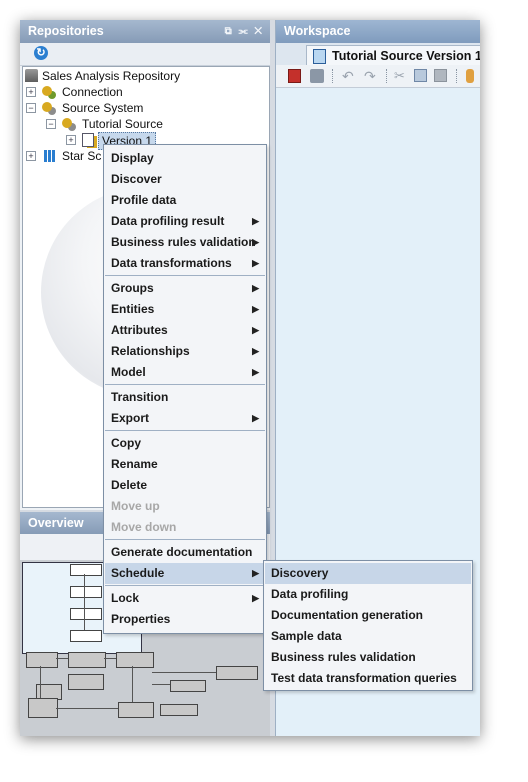 The image size is (528, 782). I want to click on menu-item-label: Move down, so click(144, 527).